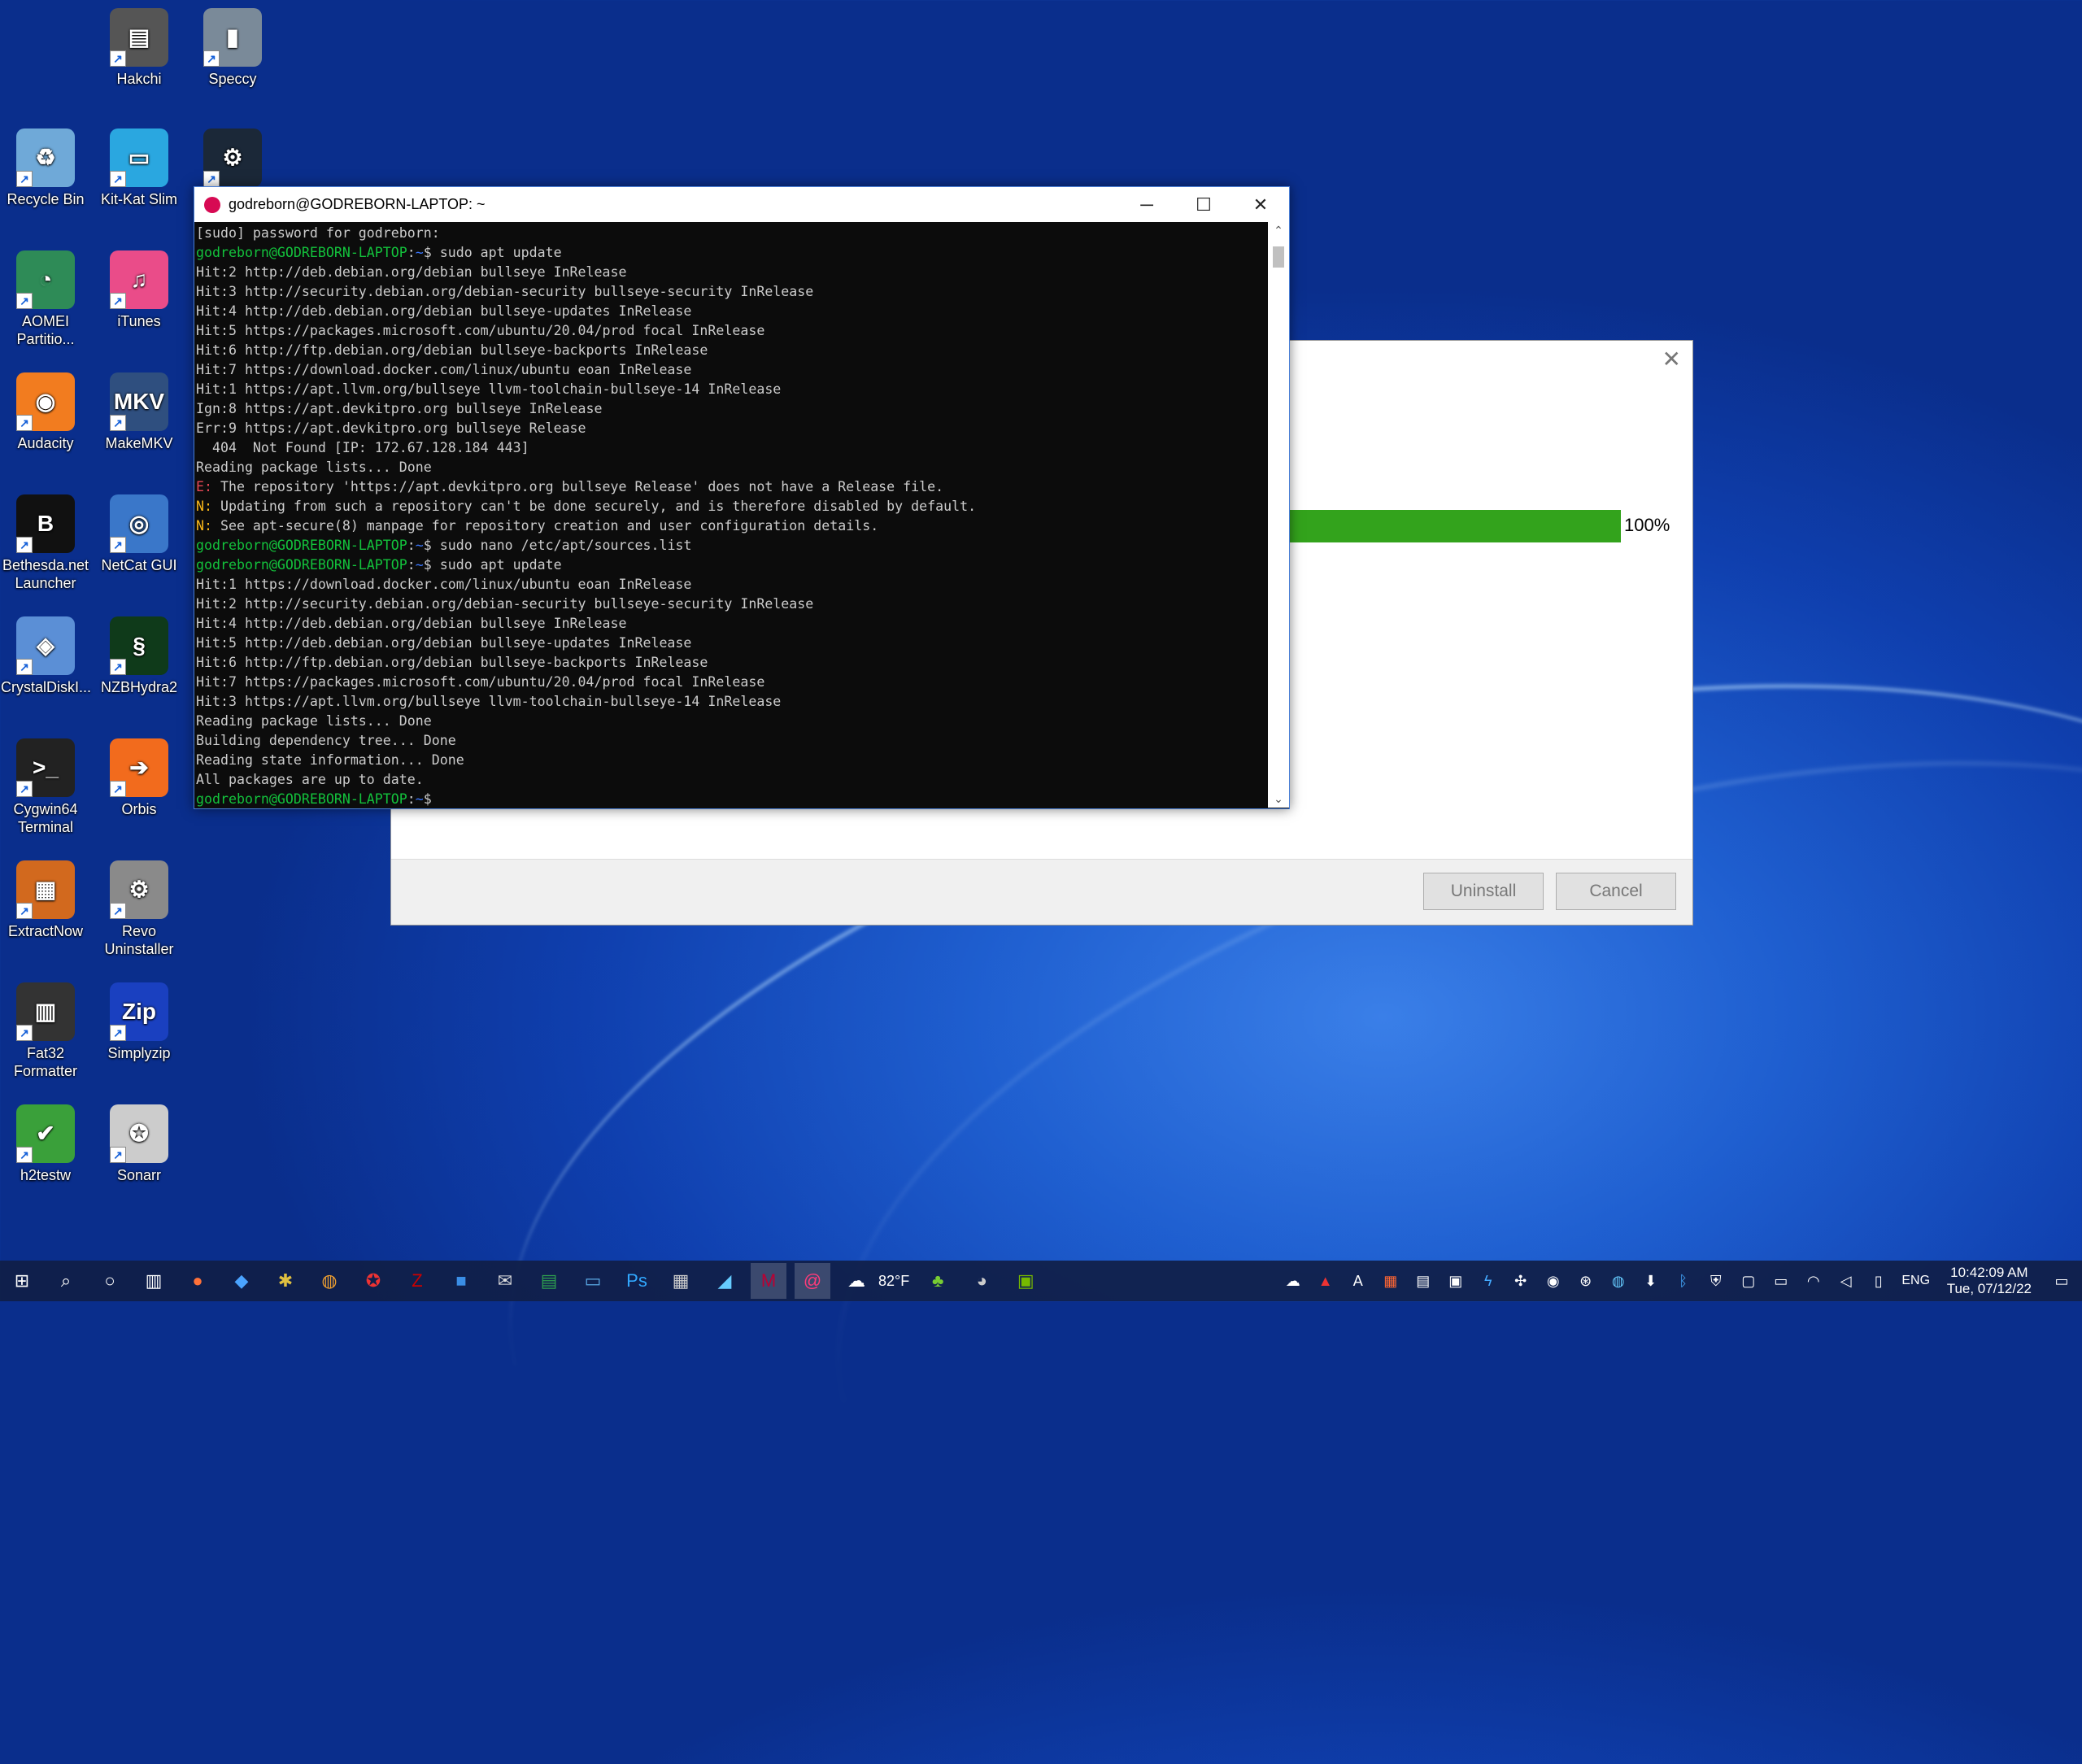 The height and width of the screenshot is (1764, 2082). I want to click on desktop-icon-label: Simplyzip, so click(139, 1053).